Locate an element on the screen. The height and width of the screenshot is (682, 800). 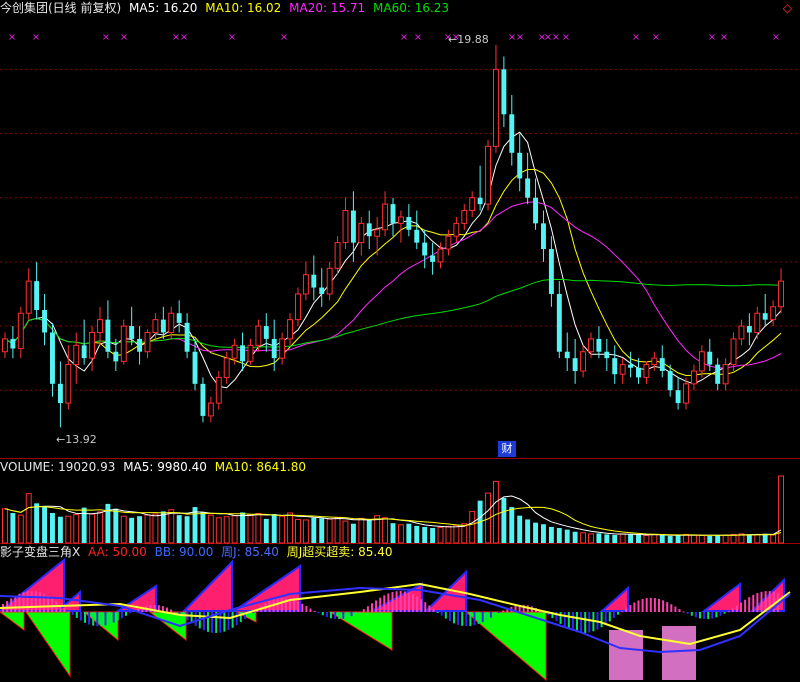
indicator-title: 影子变盘三角X is located at coordinates (40, 552).